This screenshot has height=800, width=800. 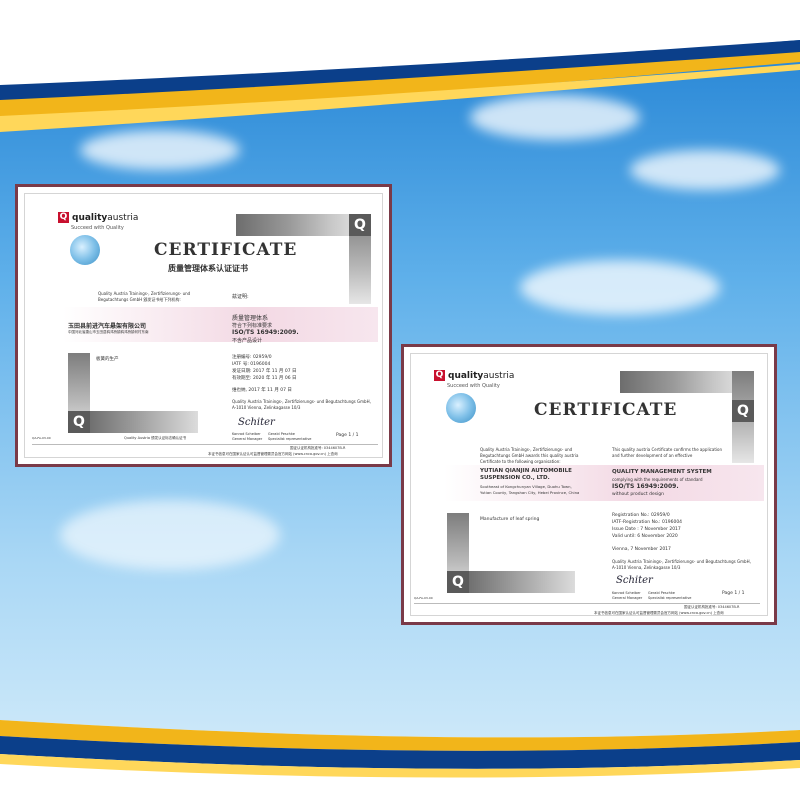 I want to click on company-name-line-2: SUSPENSION CO., LTD., so click(x=515, y=478).